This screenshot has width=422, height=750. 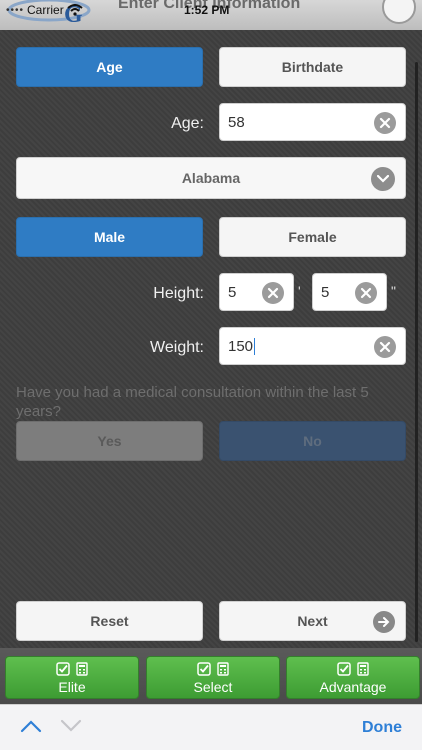 What do you see at coordinates (232, 292) in the screenshot?
I see `height-feet-value: 5` at bounding box center [232, 292].